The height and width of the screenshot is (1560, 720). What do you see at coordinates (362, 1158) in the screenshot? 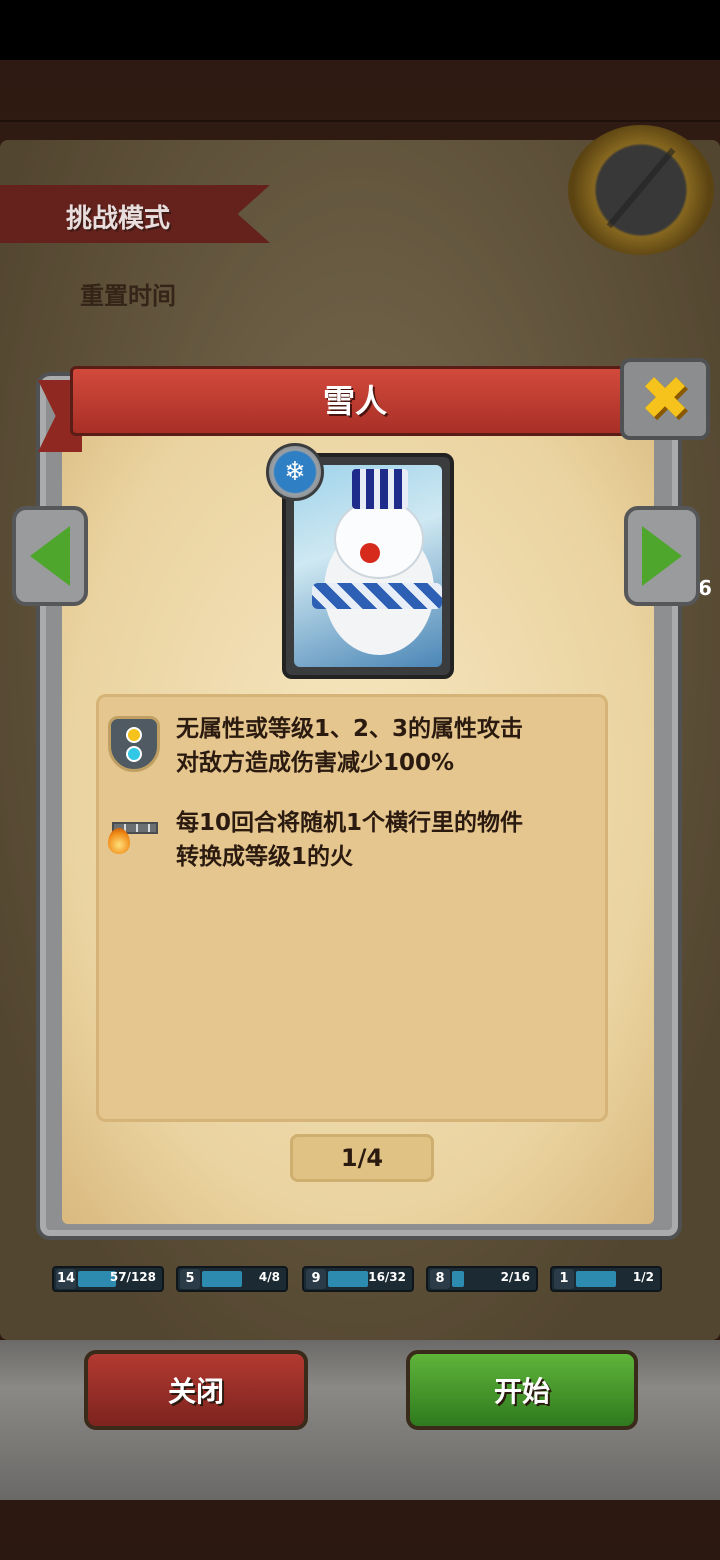
I see `page-indicator: 1/4` at bounding box center [362, 1158].